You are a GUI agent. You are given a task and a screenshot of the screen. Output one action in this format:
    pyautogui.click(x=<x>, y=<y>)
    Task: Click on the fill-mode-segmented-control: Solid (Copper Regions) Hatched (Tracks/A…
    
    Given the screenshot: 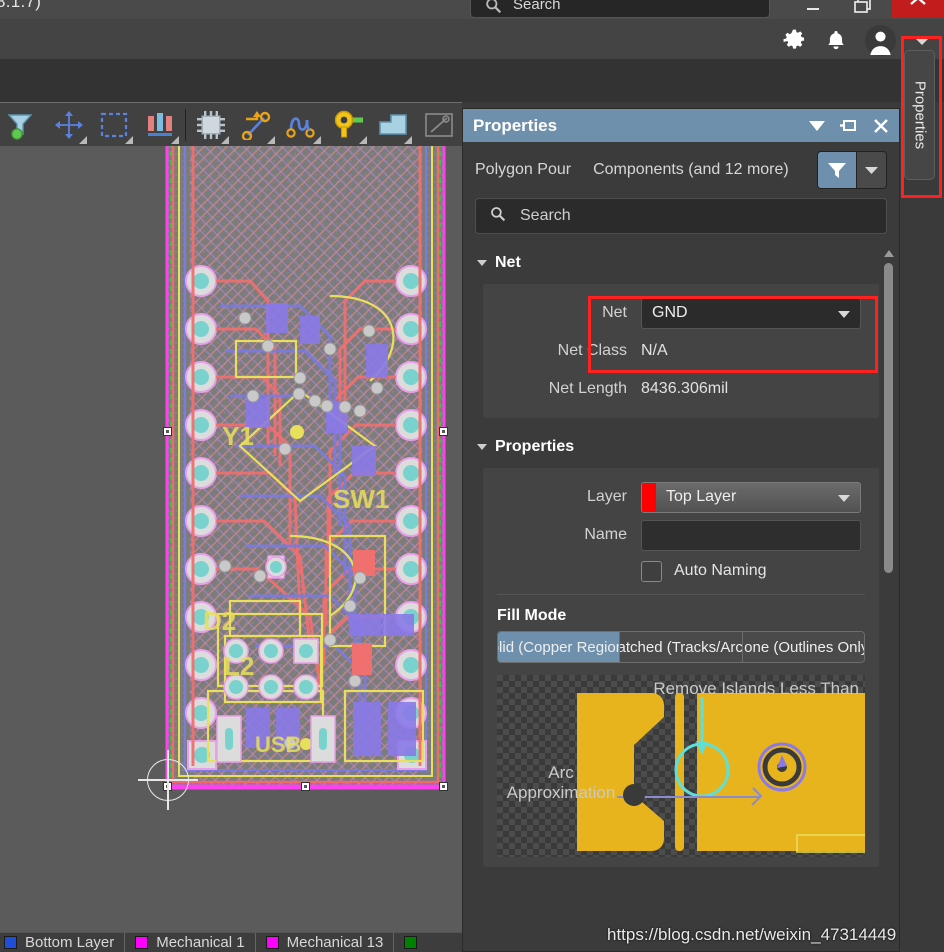 What is the action you would take?
    pyautogui.click(x=681, y=647)
    